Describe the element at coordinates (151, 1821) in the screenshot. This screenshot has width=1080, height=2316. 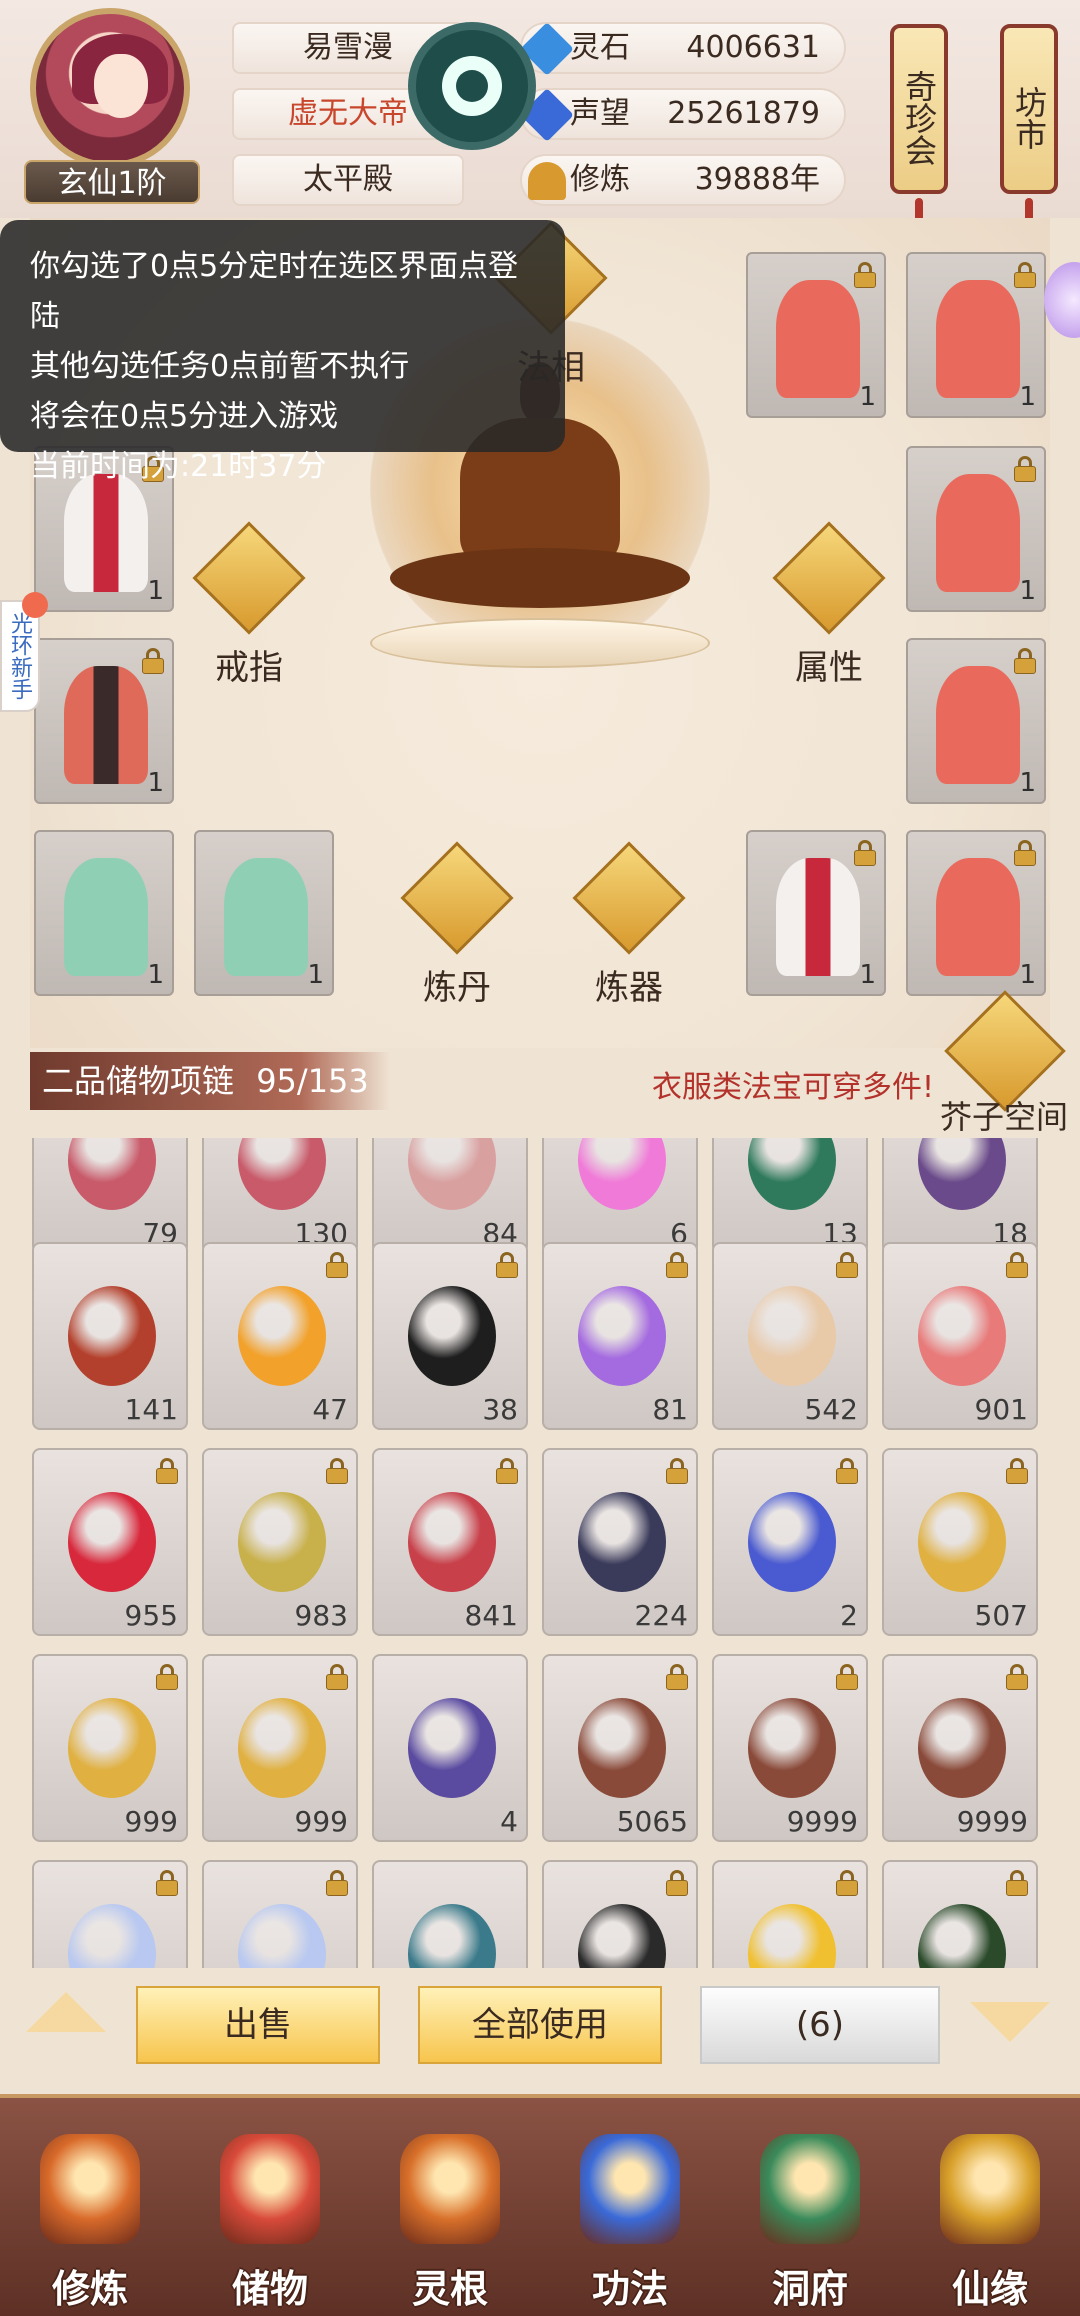
I see `item-count: 999` at that location.